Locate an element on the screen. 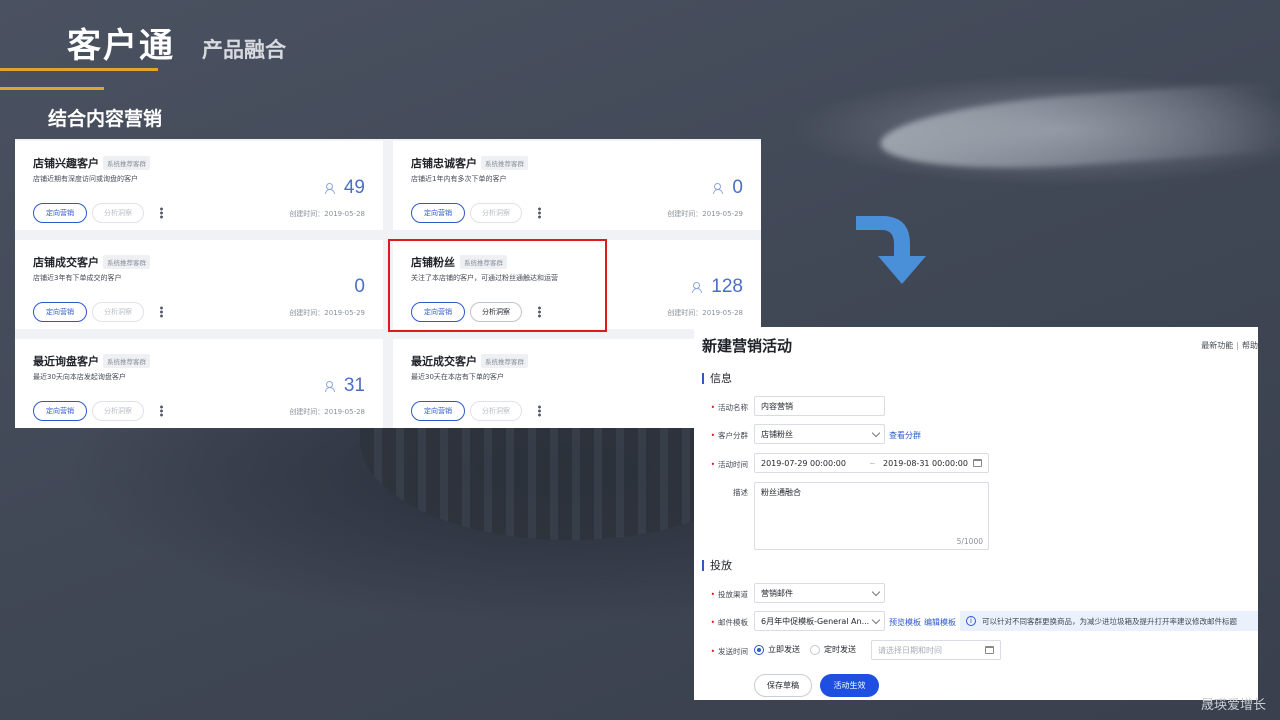  segment-count-value: 0 is located at coordinates (737, 187).